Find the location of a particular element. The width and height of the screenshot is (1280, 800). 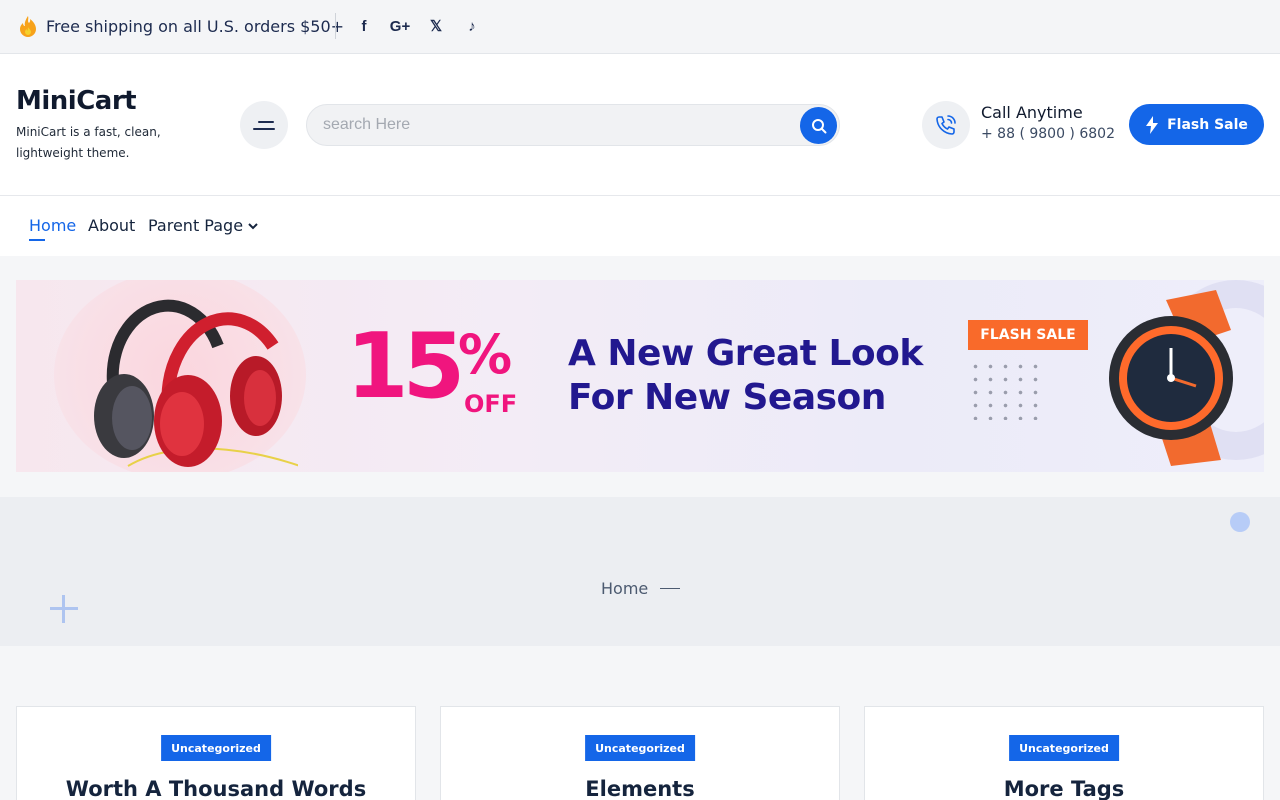

search-icon is located at coordinates (818, 125).